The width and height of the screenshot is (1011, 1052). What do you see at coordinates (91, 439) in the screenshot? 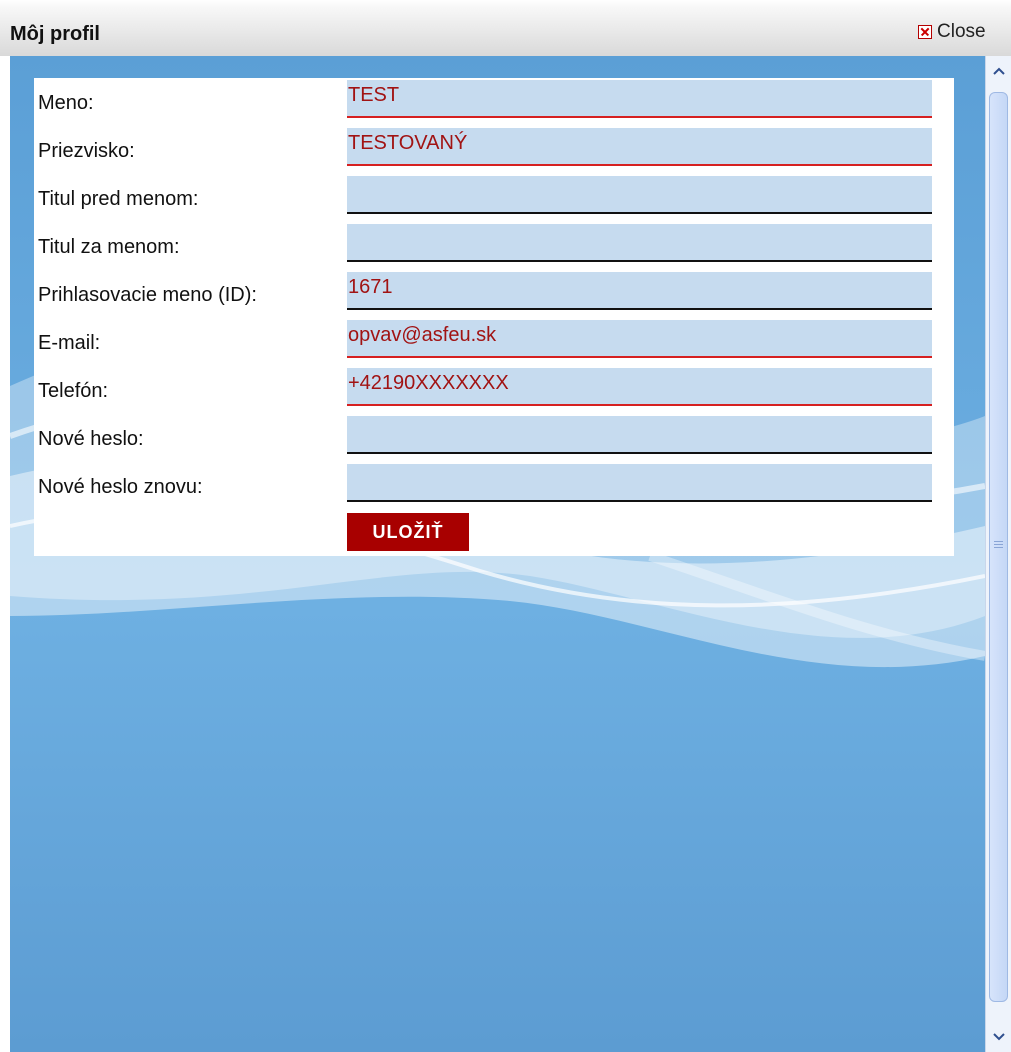
I see `label-nove-heslo: Nové heslo:` at bounding box center [91, 439].